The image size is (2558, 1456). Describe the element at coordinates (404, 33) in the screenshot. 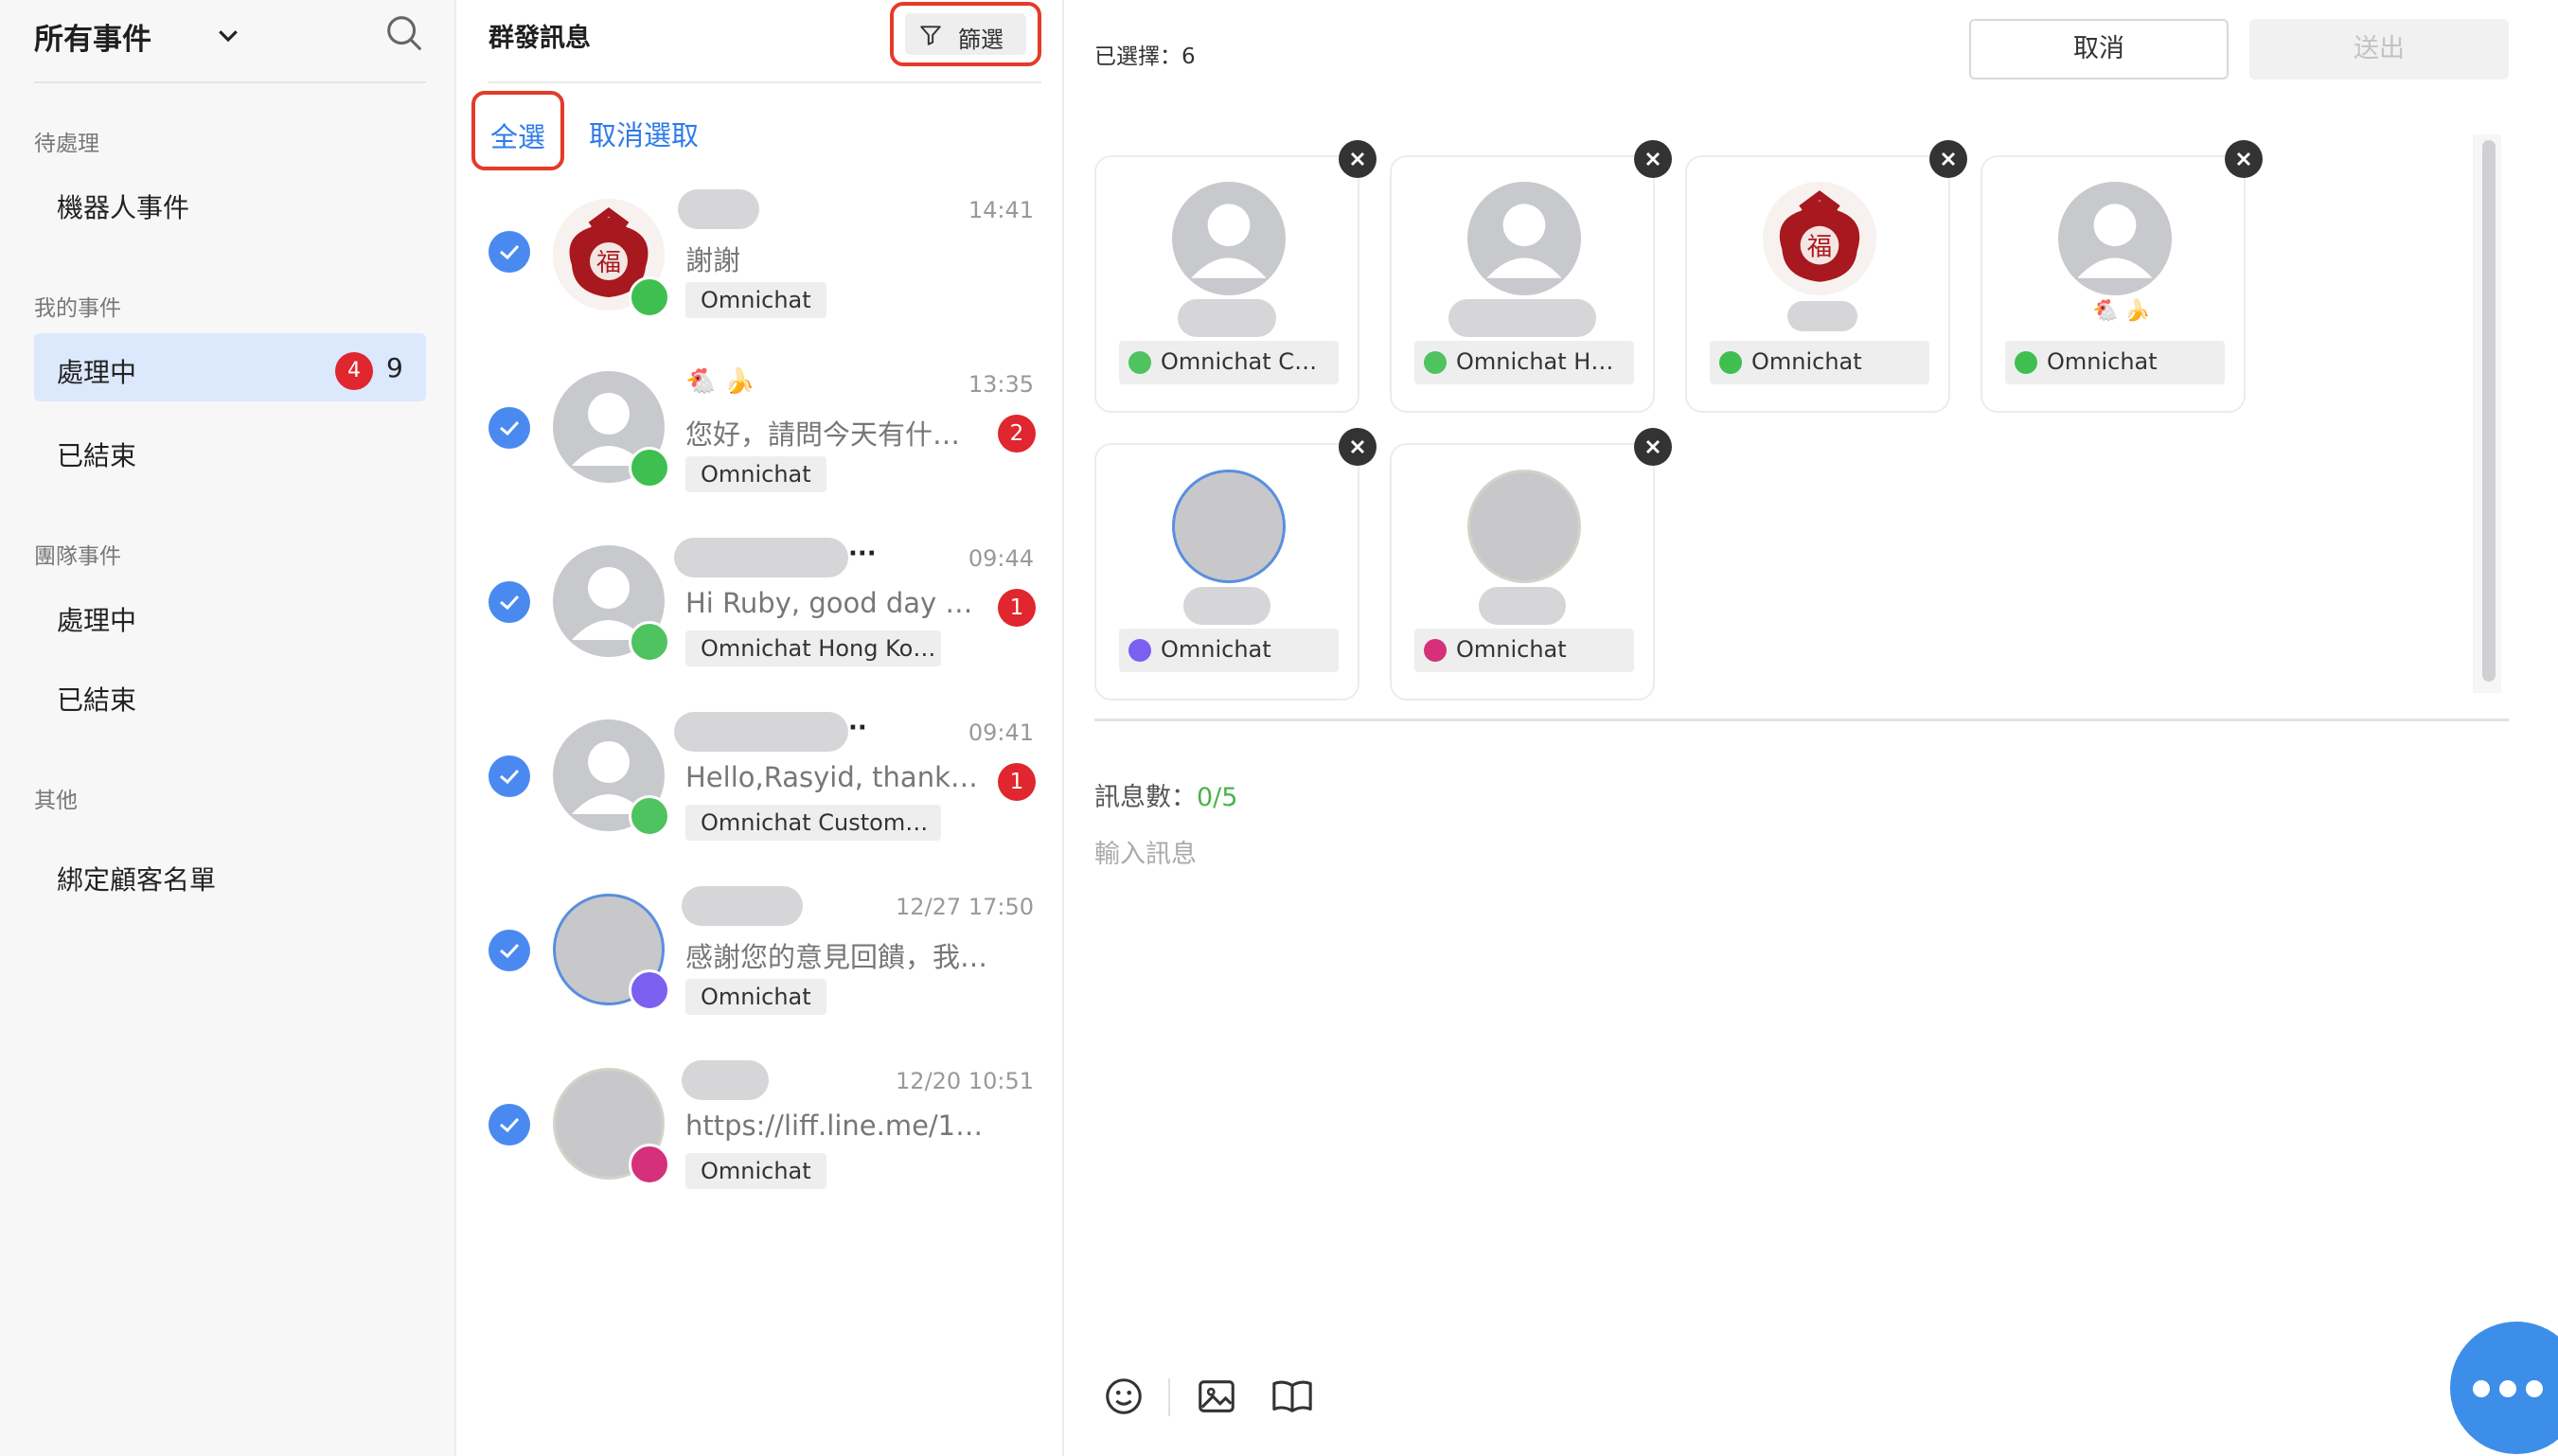

I see `search-icon` at that location.